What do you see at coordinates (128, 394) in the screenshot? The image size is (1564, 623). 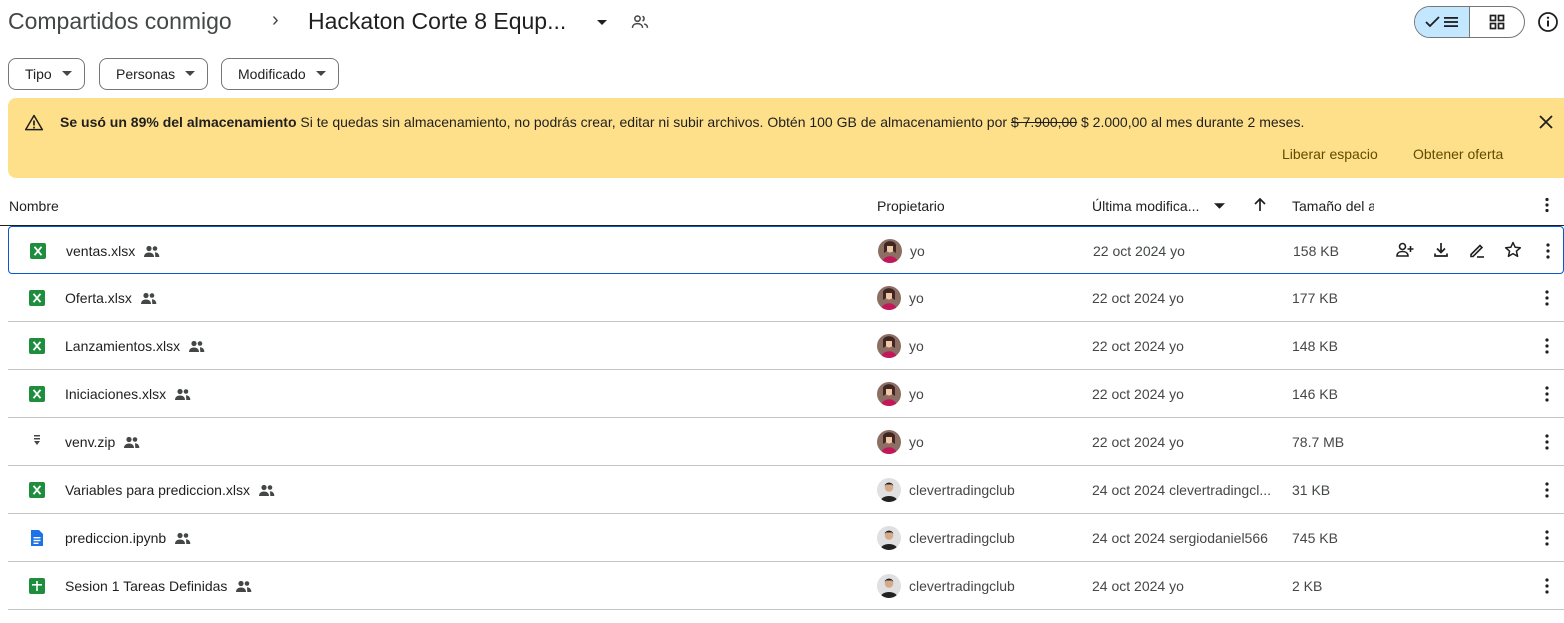 I see `file-name: Iniciaciones.xlsx` at bounding box center [128, 394].